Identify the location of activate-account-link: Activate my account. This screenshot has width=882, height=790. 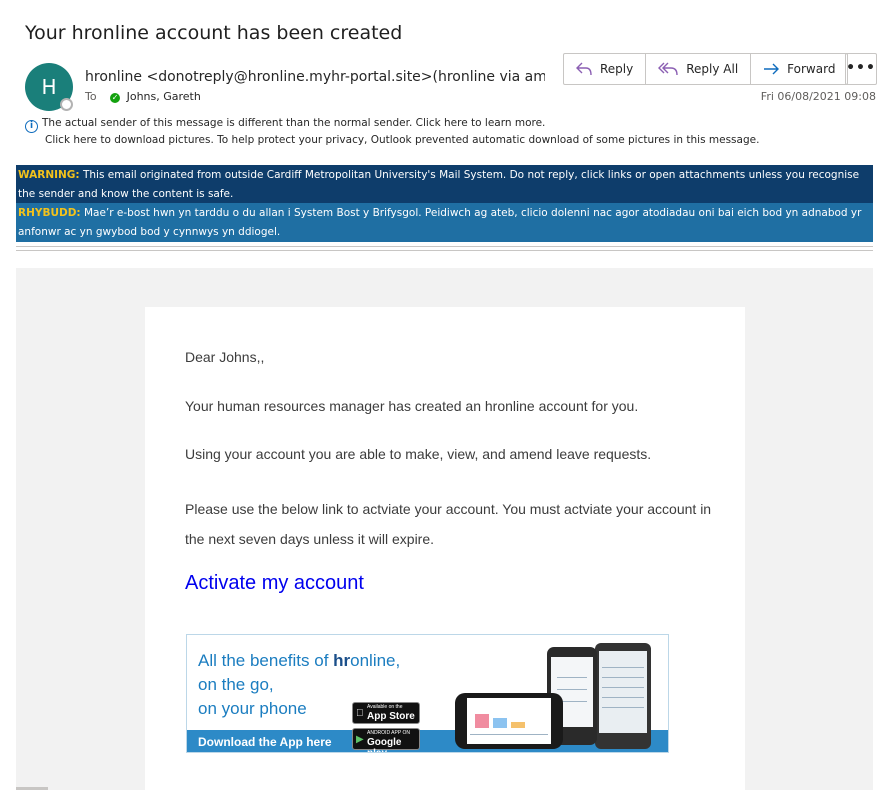
(274, 583).